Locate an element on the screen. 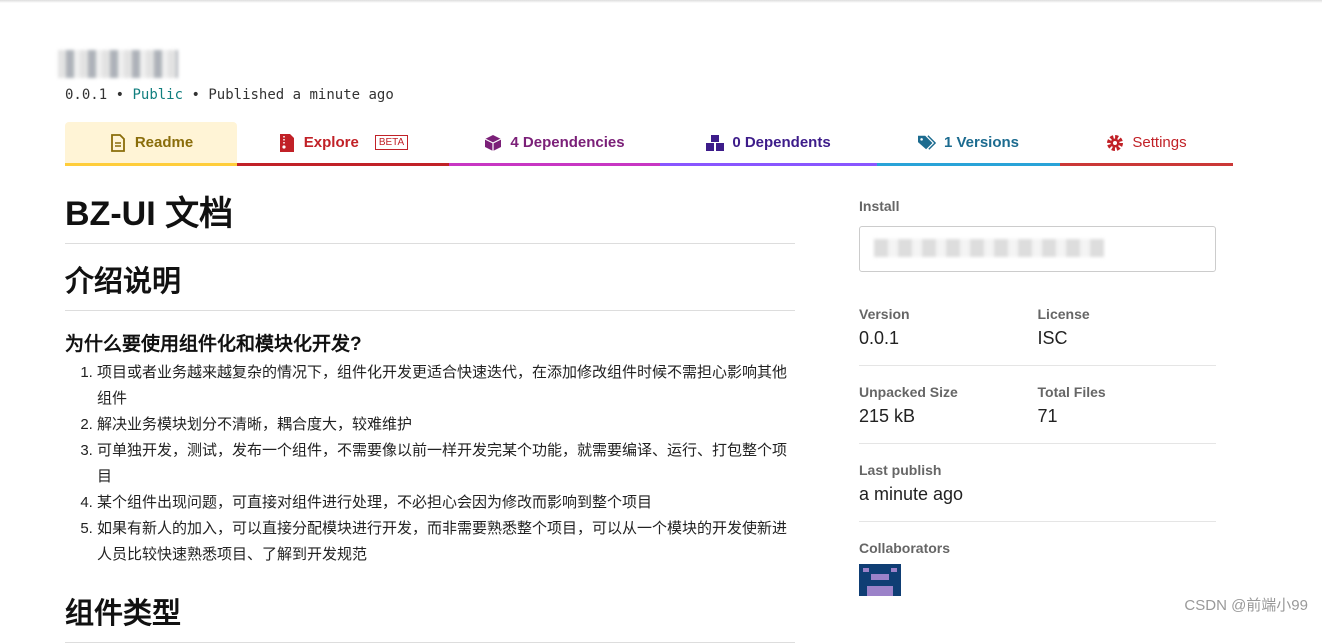  tags-icon is located at coordinates (926, 142).